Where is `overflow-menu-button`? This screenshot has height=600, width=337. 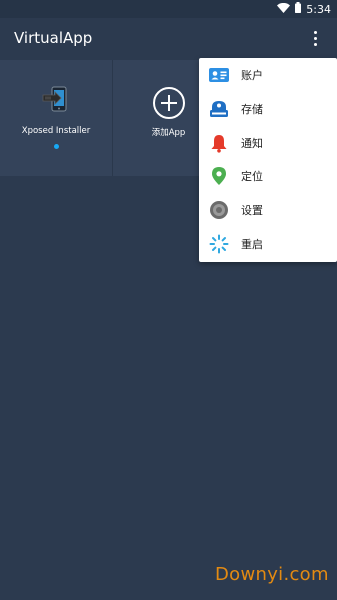
overflow-menu-button is located at coordinates (315, 38).